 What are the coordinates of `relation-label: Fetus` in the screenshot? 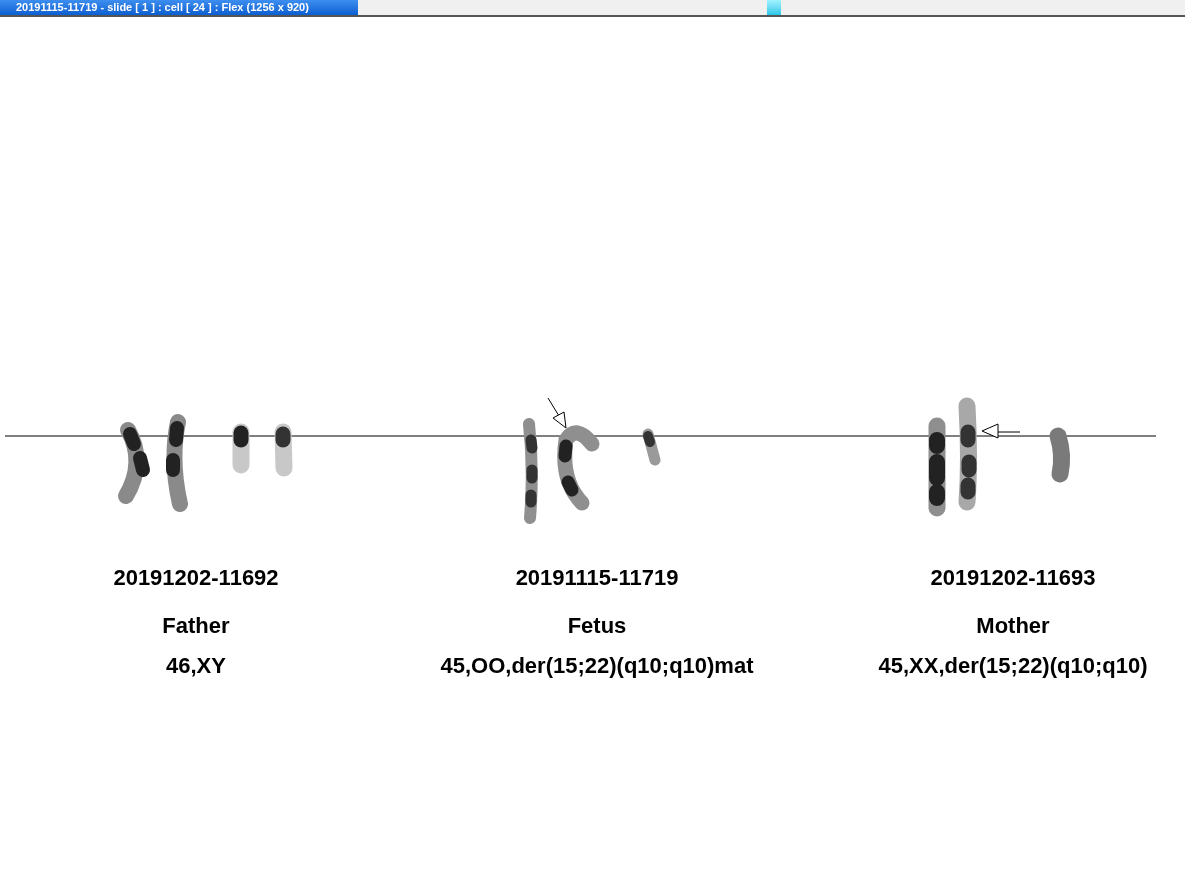 It's located at (597, 626).